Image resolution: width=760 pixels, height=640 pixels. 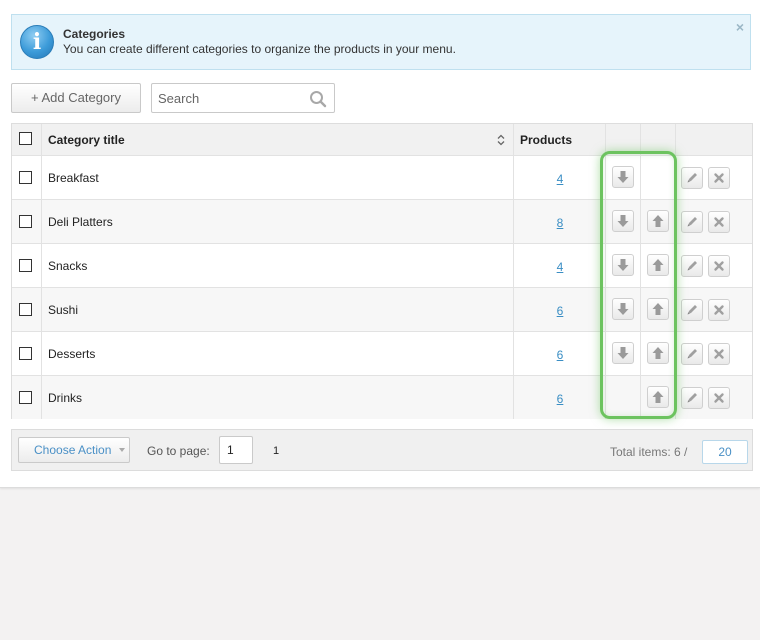 What do you see at coordinates (382, 177) in the screenshot?
I see `table-row: Breakfast 4` at bounding box center [382, 177].